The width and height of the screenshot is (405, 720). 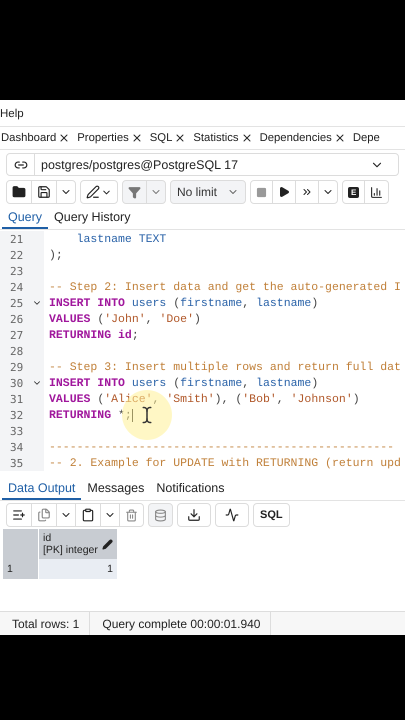 What do you see at coordinates (92, 217) in the screenshot?
I see `editor-tab: Query History` at bounding box center [92, 217].